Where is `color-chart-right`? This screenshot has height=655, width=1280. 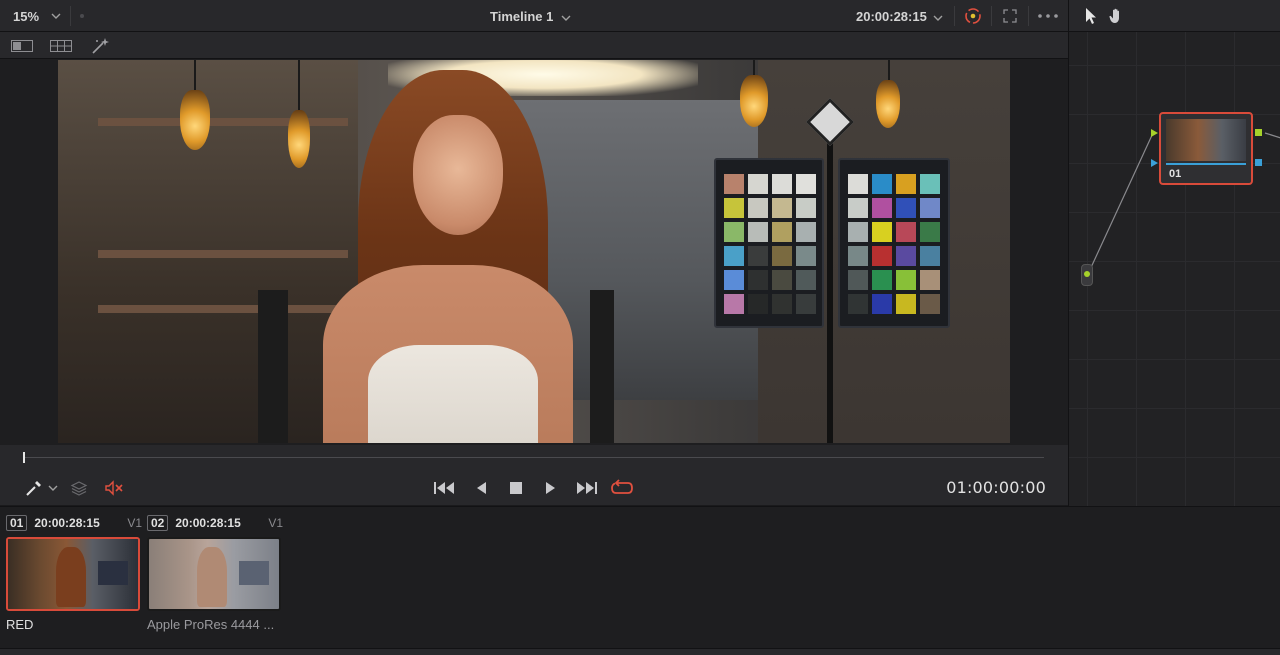
color-chart-right is located at coordinates (894, 243).